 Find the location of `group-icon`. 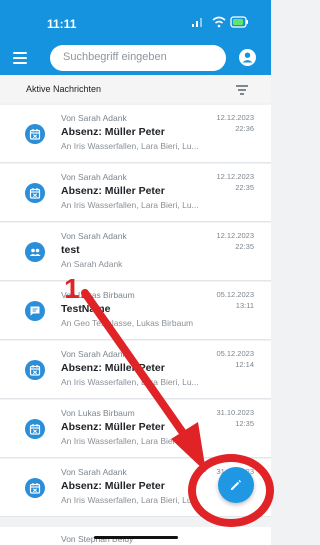

group-icon is located at coordinates (35, 252).